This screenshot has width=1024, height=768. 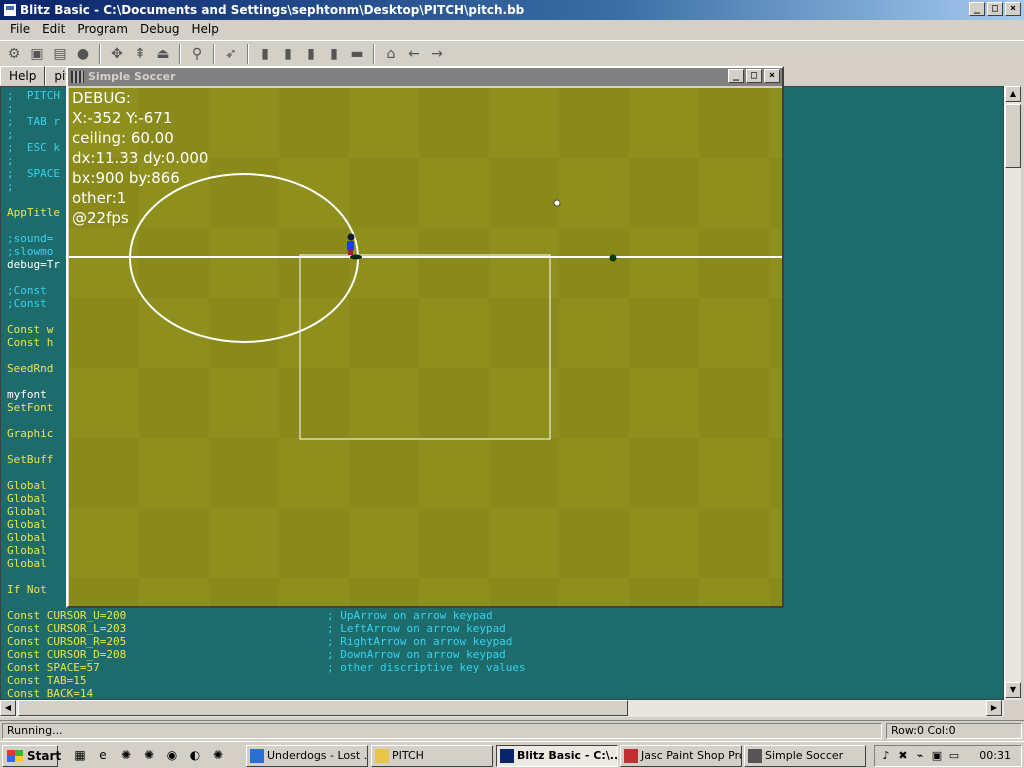 I want to click on scroll-down-button: ▼, so click(x=1013, y=690).